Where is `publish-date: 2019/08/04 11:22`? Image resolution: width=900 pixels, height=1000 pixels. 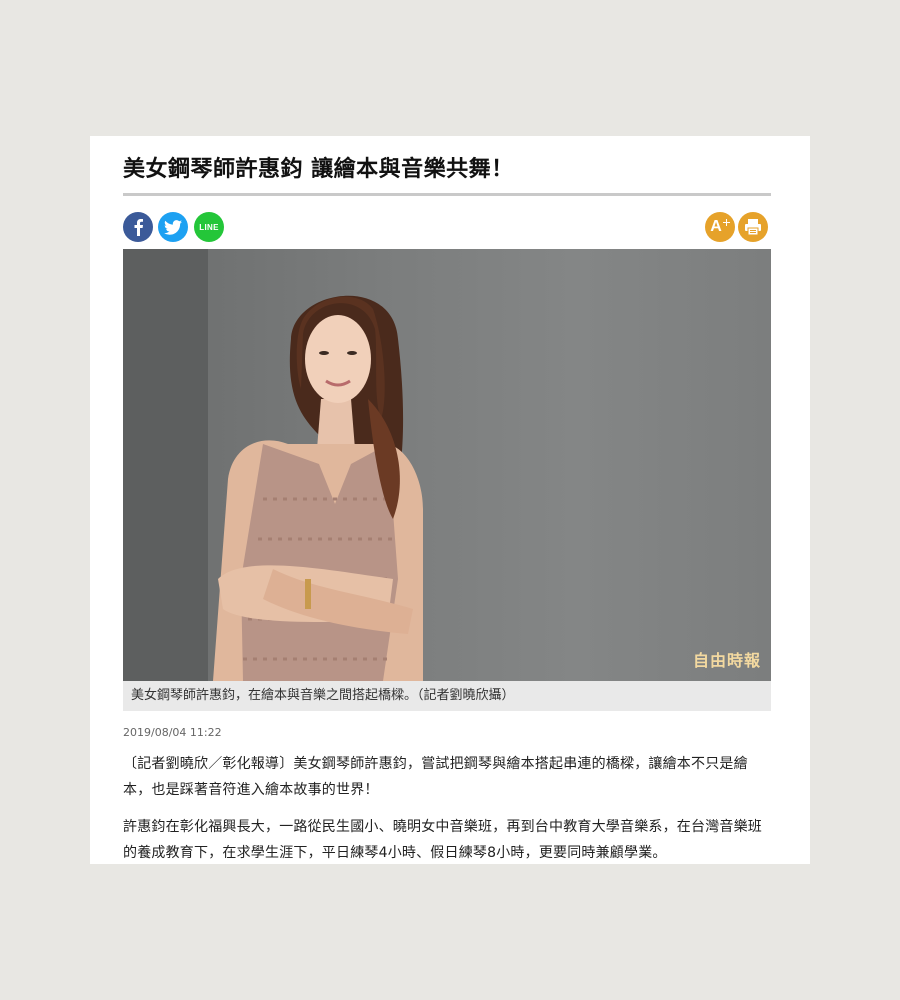
publish-date: 2019/08/04 11:22 is located at coordinates (172, 732).